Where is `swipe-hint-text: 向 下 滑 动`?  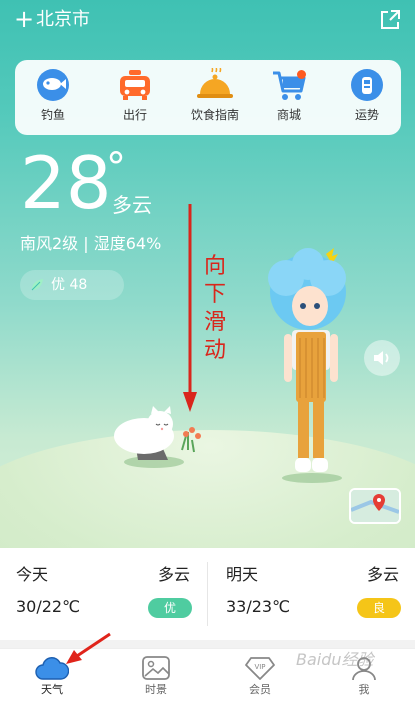
swipe-hint-text: 向 下 滑 动 is located at coordinates (215, 309).